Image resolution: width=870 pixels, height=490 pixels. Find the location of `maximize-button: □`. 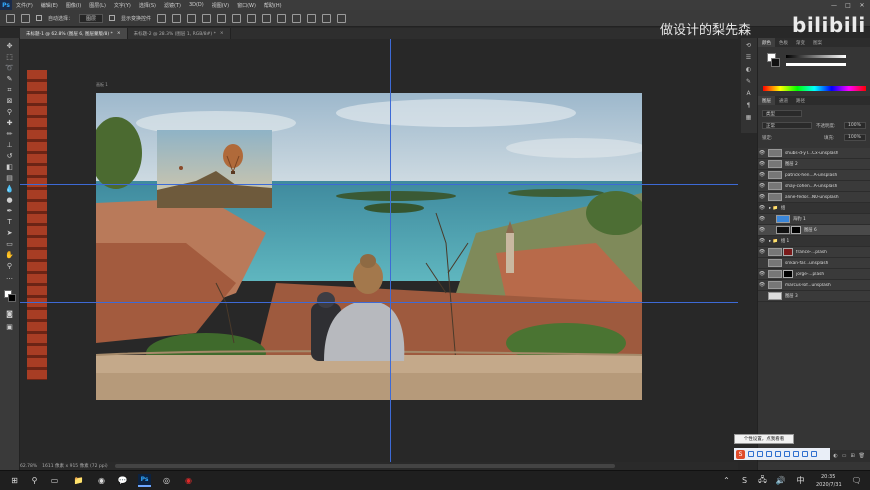

maximize-button: □ is located at coordinates (848, 5).